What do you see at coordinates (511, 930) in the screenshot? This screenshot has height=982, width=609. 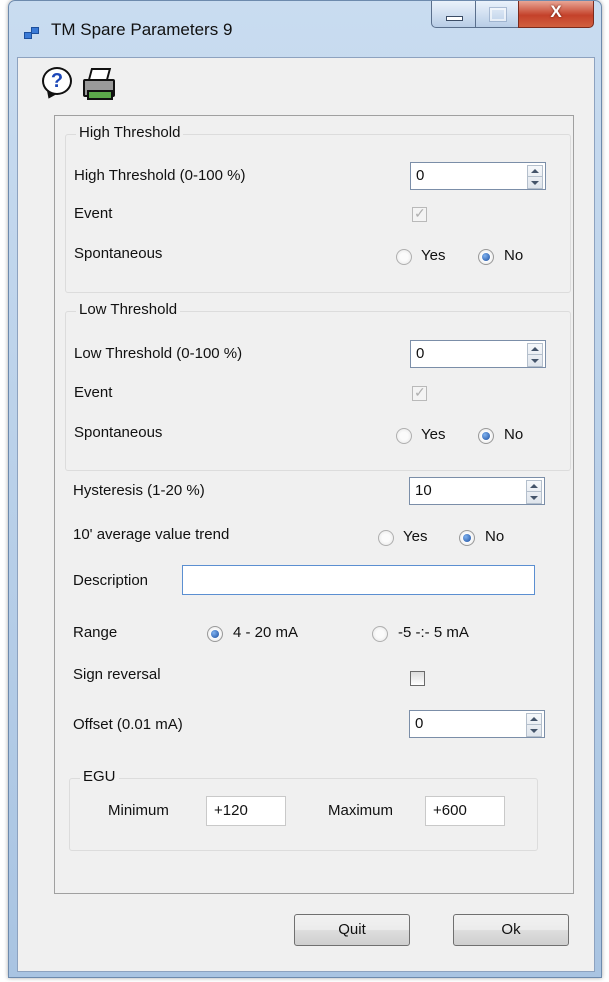 I see `ok-button: Ok` at bounding box center [511, 930].